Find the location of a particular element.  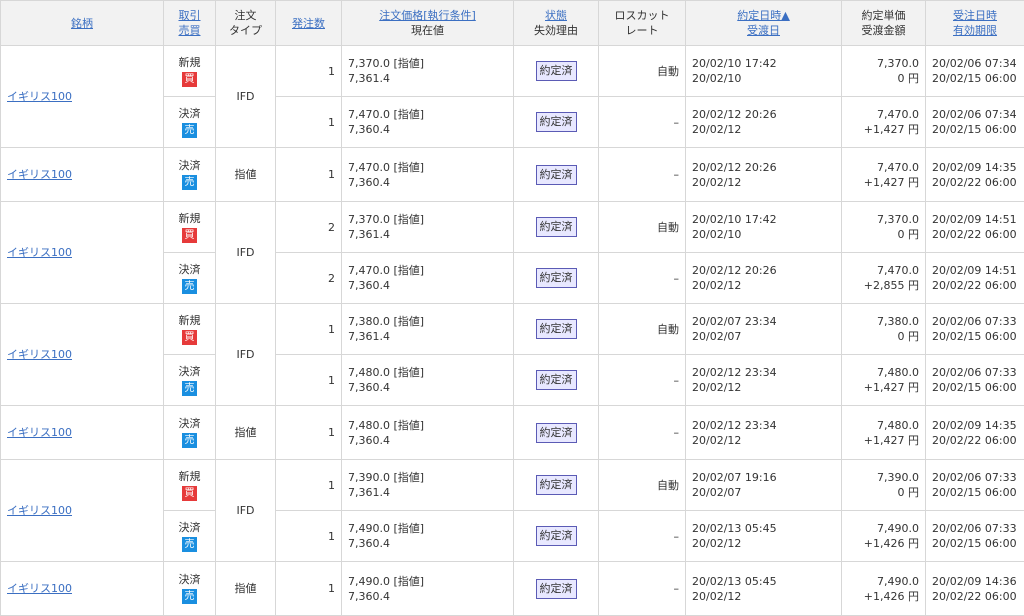

exec-datetime: 20/02/12 23:34 is located at coordinates (734, 372).